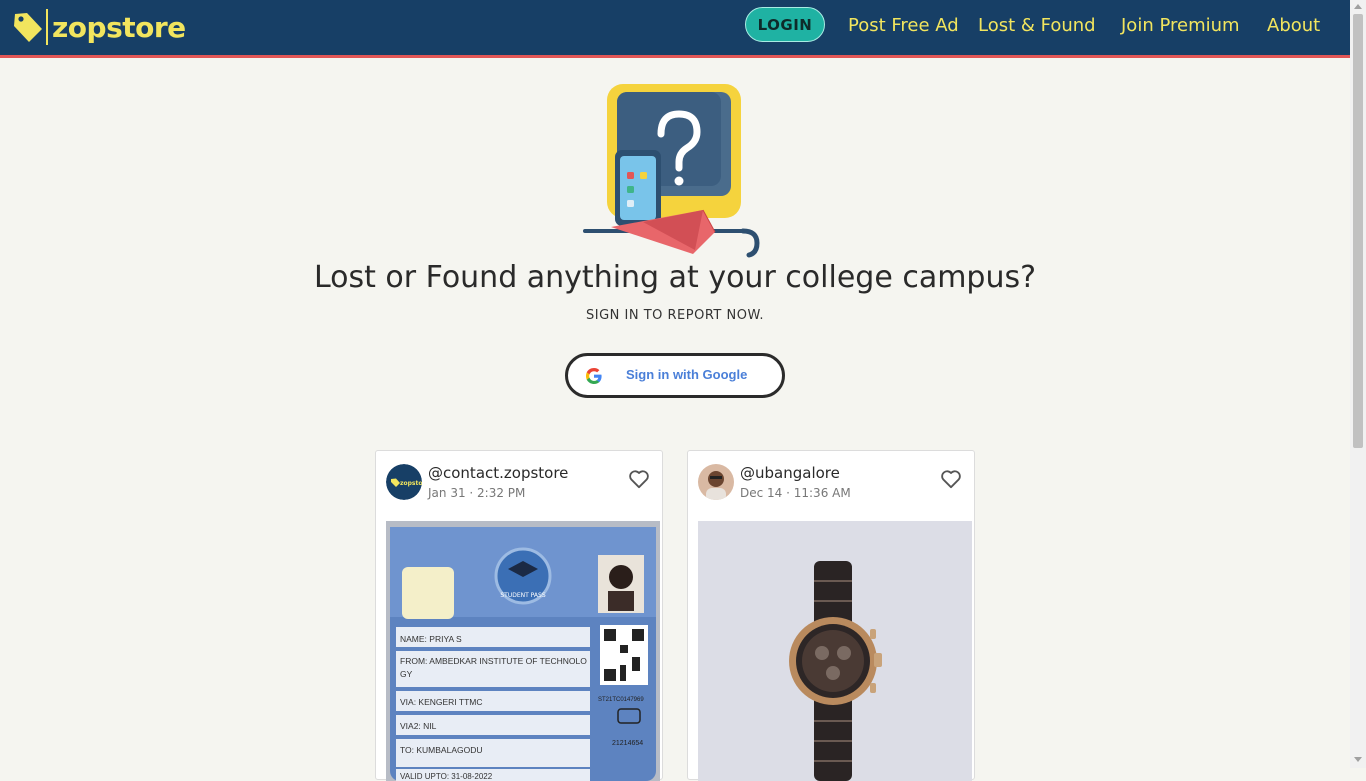 Image resolution: width=1366 pixels, height=781 pixels. What do you see at coordinates (627, 743) in the screenshot?
I see `svg-text: 21214654` at bounding box center [627, 743].